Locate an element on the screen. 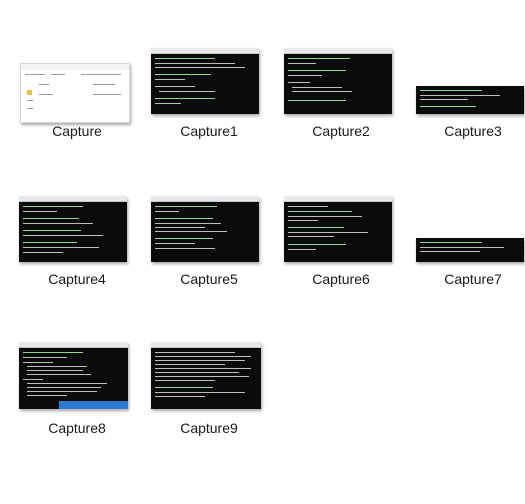  file-name-label: Capture5 is located at coordinates (209, 279).